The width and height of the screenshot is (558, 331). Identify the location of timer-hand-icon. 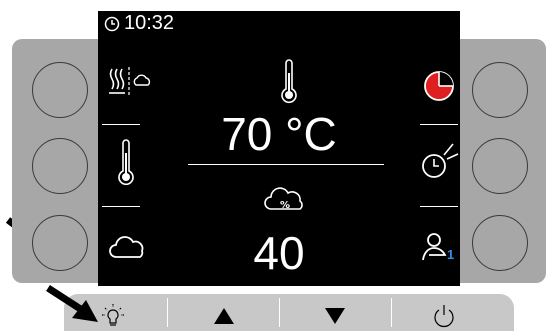
(440, 161).